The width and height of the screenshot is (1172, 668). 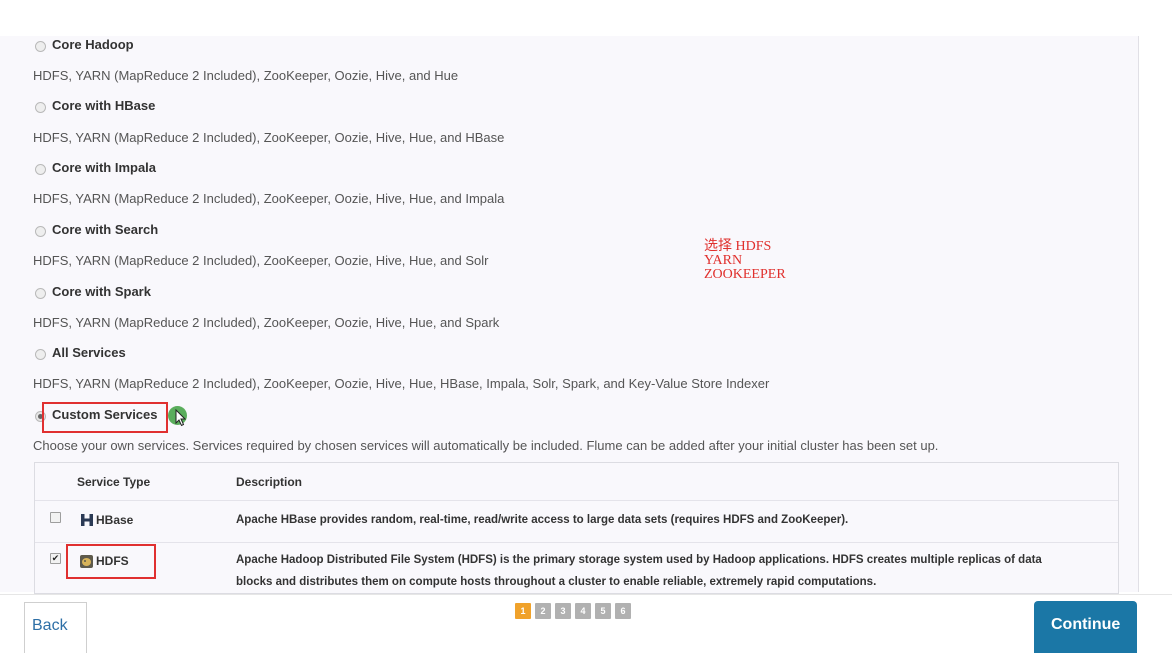 I want to click on radio-core-with-impala, so click(x=40, y=169).